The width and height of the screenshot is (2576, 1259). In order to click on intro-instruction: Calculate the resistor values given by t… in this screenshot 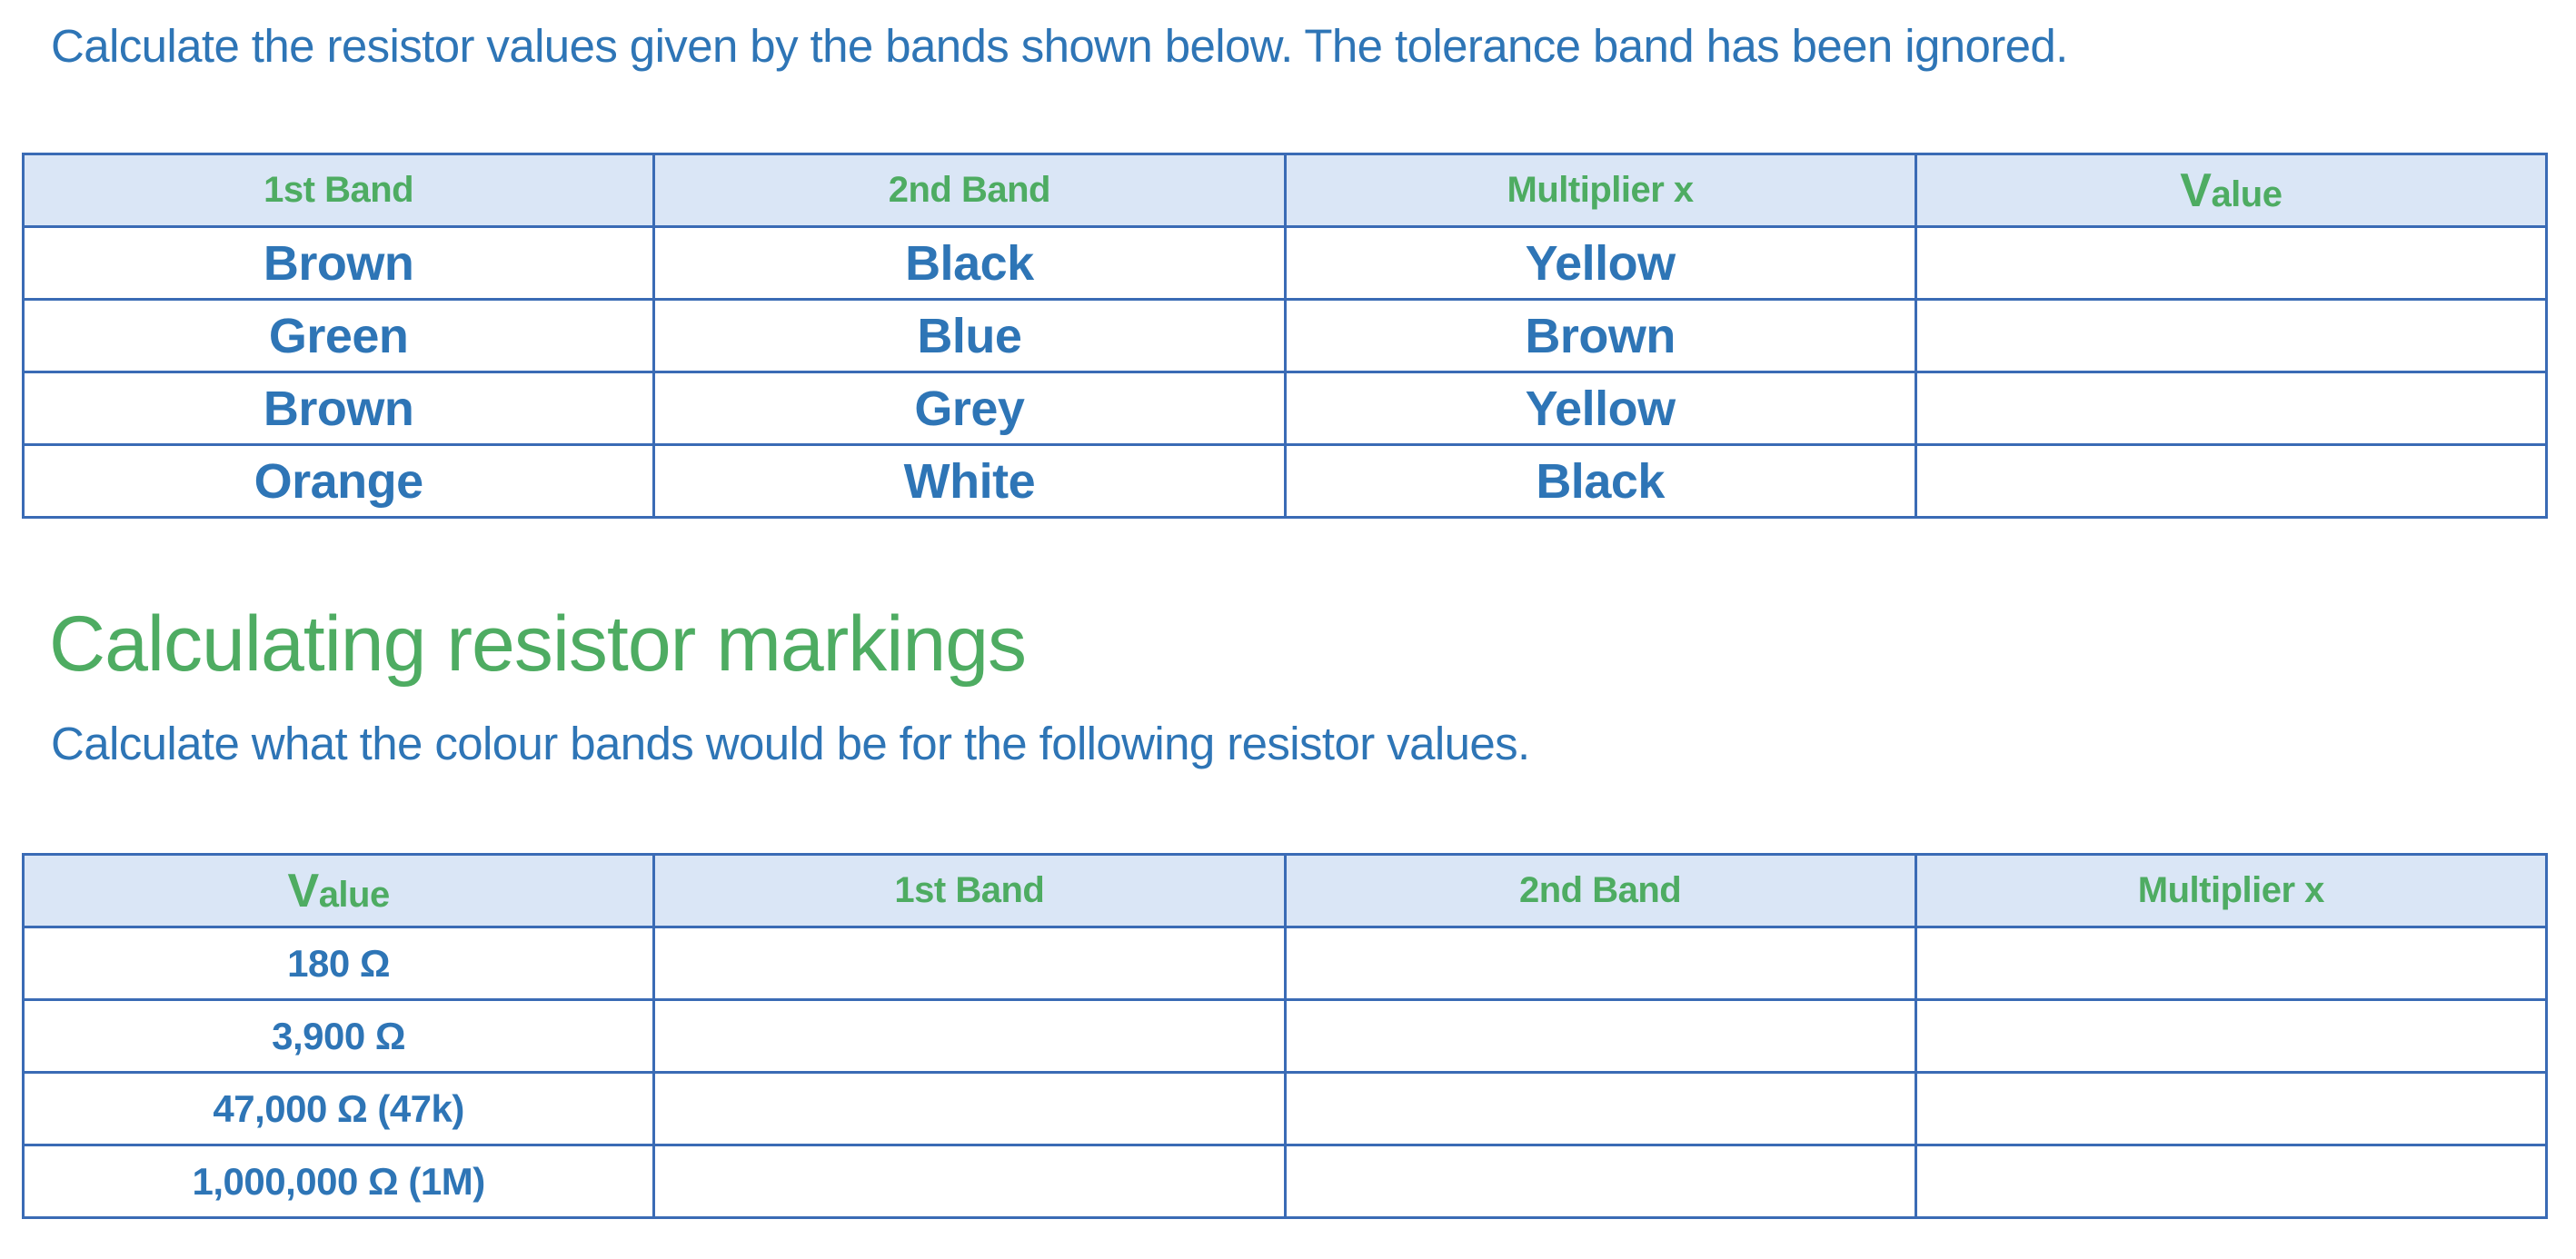, I will do `click(1059, 46)`.